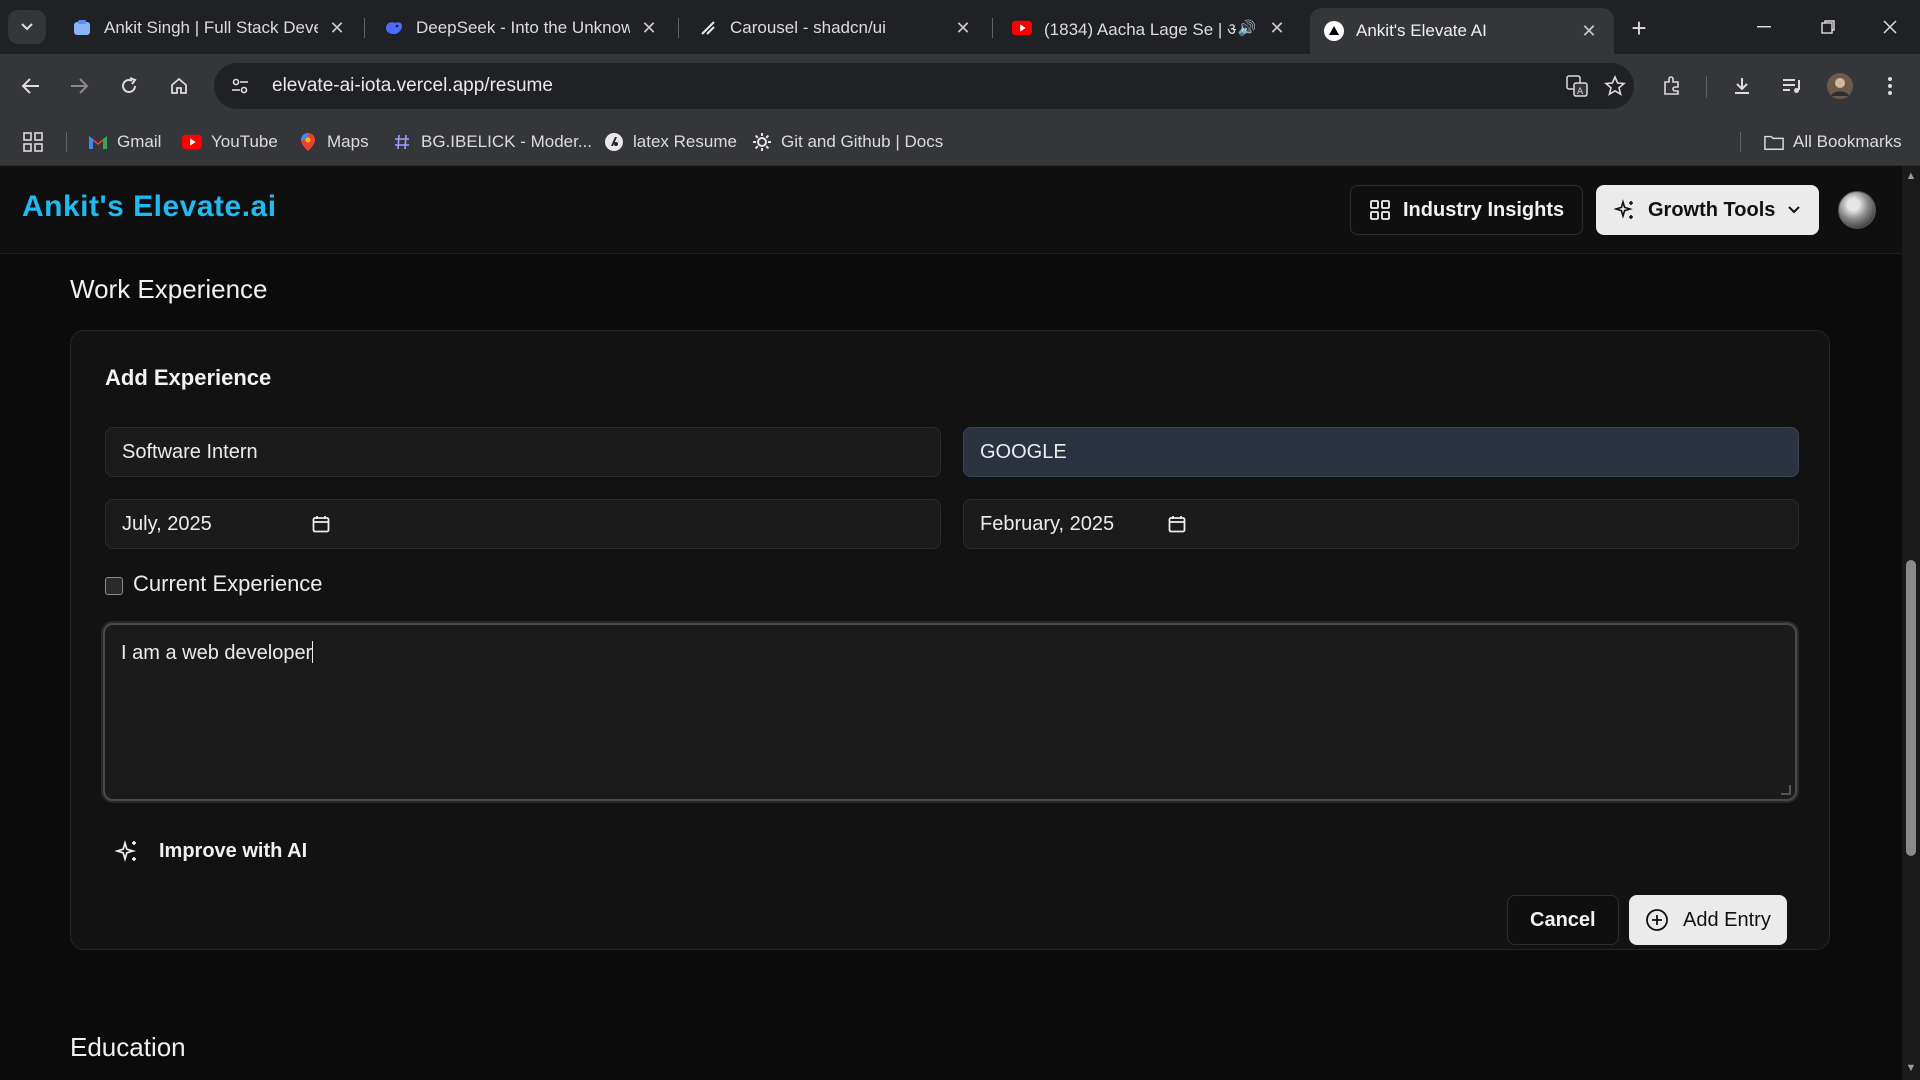 The width and height of the screenshot is (1920, 1080). I want to click on restore-icon, so click(1828, 27).